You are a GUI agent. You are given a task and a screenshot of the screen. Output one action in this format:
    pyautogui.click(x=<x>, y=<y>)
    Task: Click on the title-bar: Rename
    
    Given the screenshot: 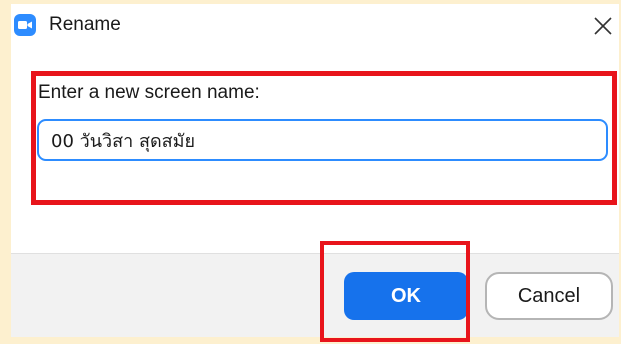 What is the action you would take?
    pyautogui.click(x=315, y=26)
    